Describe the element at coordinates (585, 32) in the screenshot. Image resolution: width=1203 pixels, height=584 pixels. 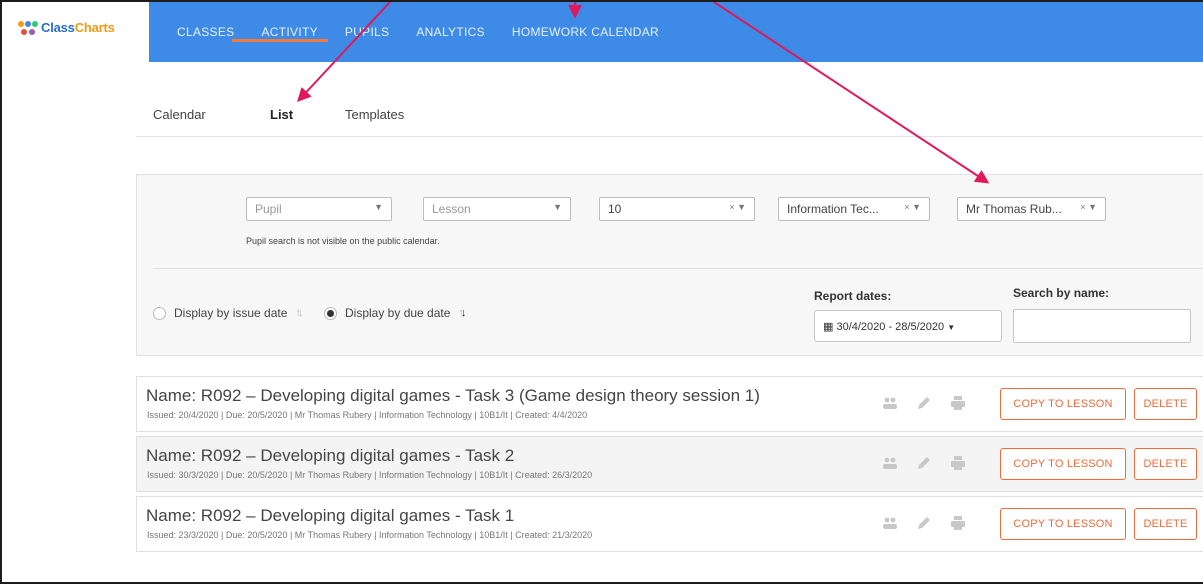
I see `nav-homework-calendar: HOMEWORK CALENDAR` at that location.